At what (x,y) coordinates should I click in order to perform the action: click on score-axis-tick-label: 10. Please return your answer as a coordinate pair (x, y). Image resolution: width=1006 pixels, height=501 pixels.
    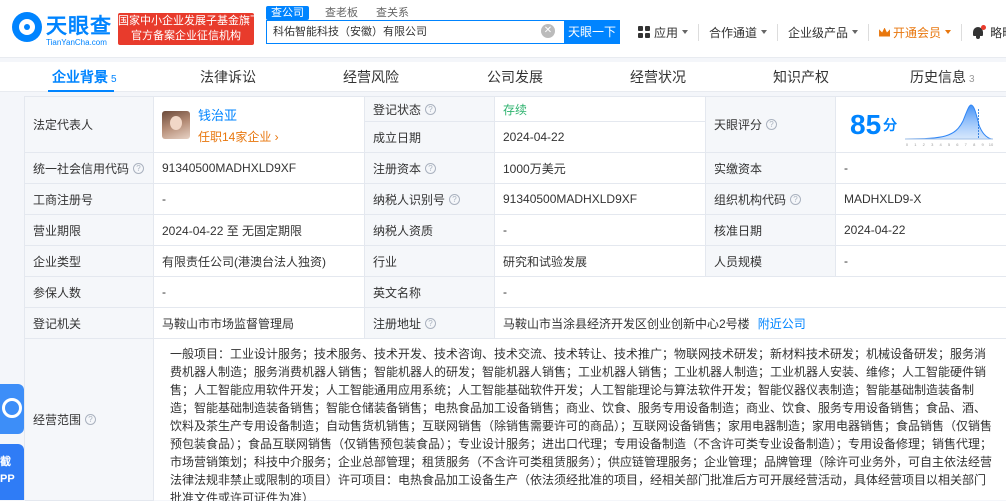
    Looking at the image, I should click on (991, 144).